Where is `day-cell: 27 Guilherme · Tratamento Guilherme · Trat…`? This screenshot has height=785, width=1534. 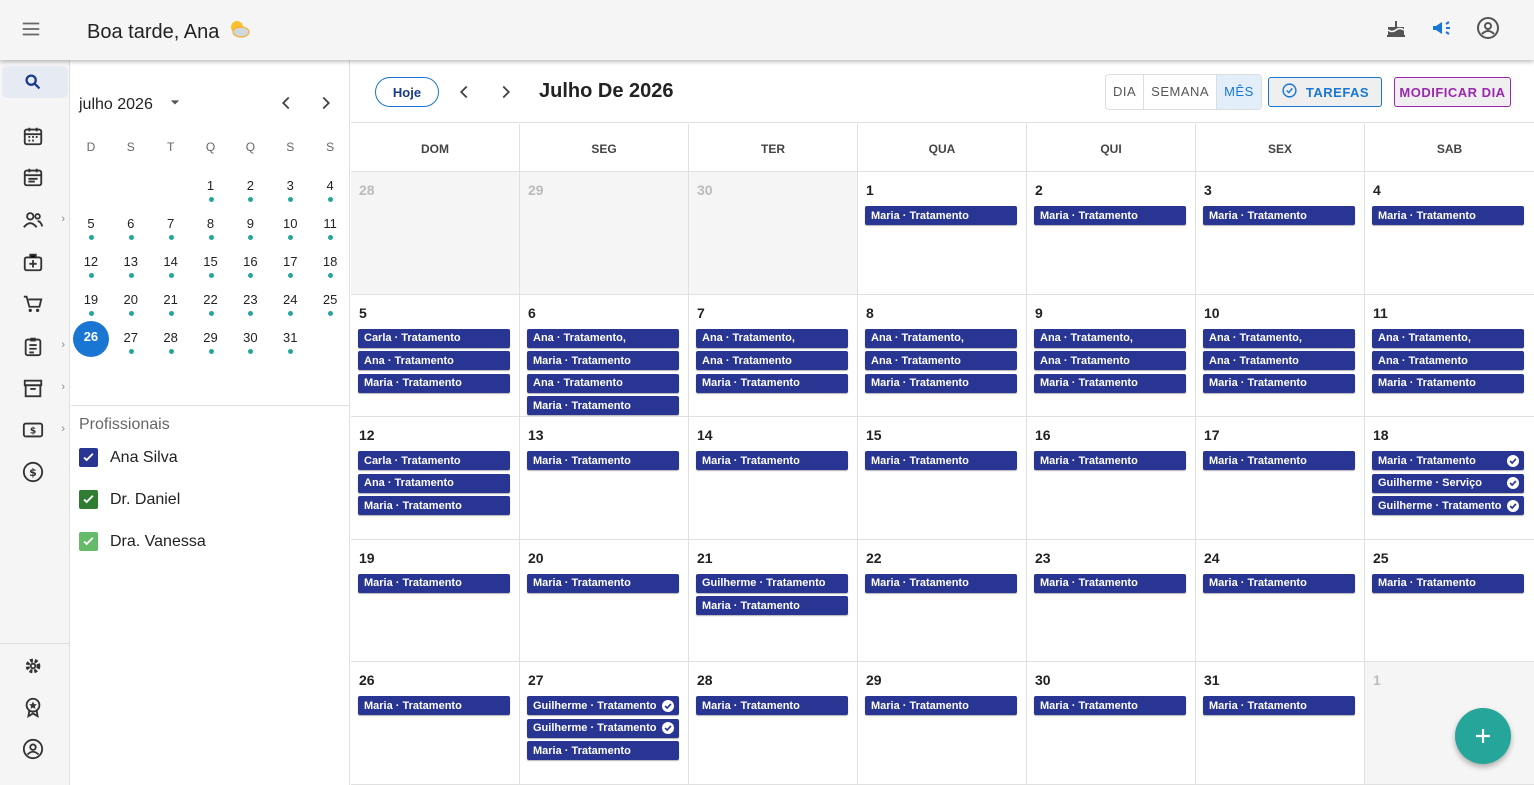
day-cell: 27 Guilherme · Tratamento Guilherme · Trat… is located at coordinates (604, 723).